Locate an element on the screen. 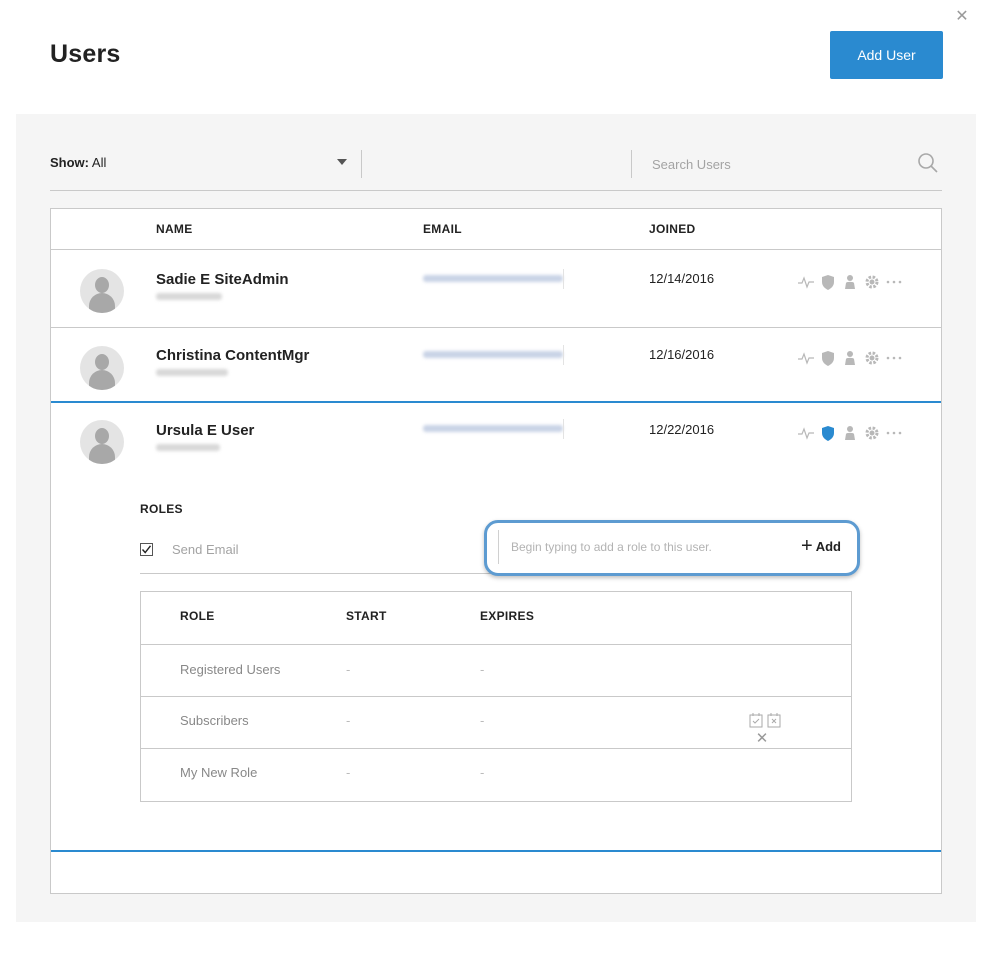 This screenshot has height=976, width=982. page-title: Users is located at coordinates (85, 54).